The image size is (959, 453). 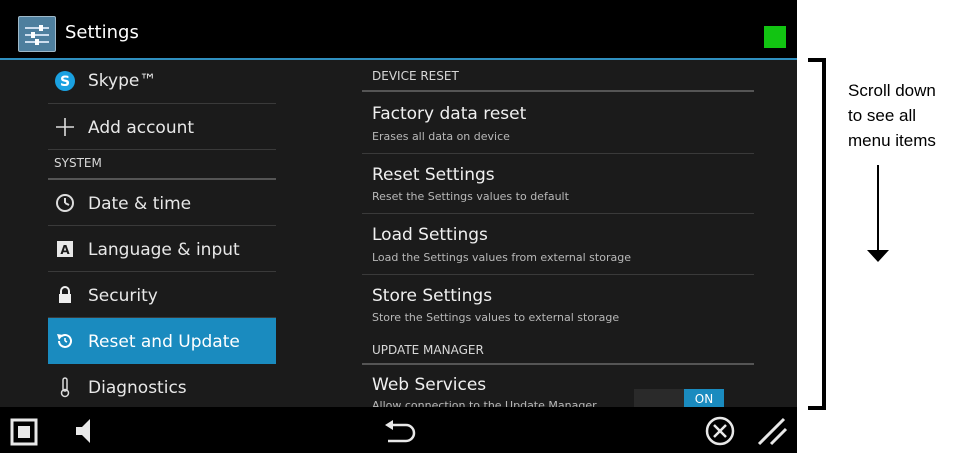 What do you see at coordinates (433, 175) in the screenshot?
I see `item-title: Reset Settings` at bounding box center [433, 175].